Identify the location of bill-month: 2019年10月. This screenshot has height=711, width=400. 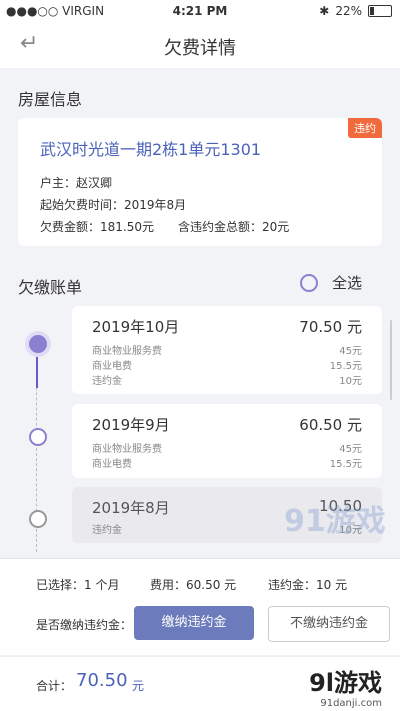
(136, 327).